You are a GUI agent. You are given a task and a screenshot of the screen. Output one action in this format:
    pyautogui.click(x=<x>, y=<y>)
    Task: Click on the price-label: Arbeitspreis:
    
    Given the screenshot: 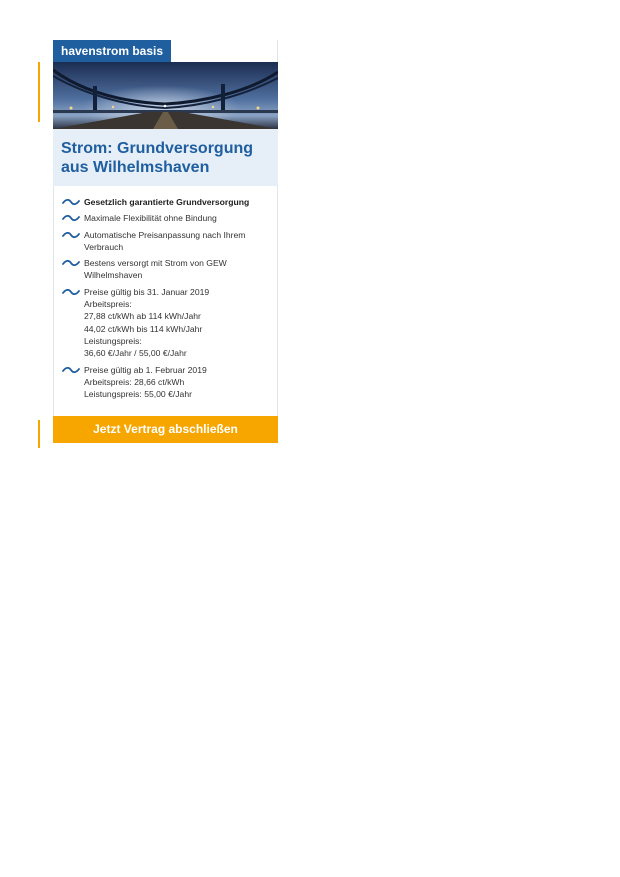 What is the action you would take?
    pyautogui.click(x=108, y=304)
    